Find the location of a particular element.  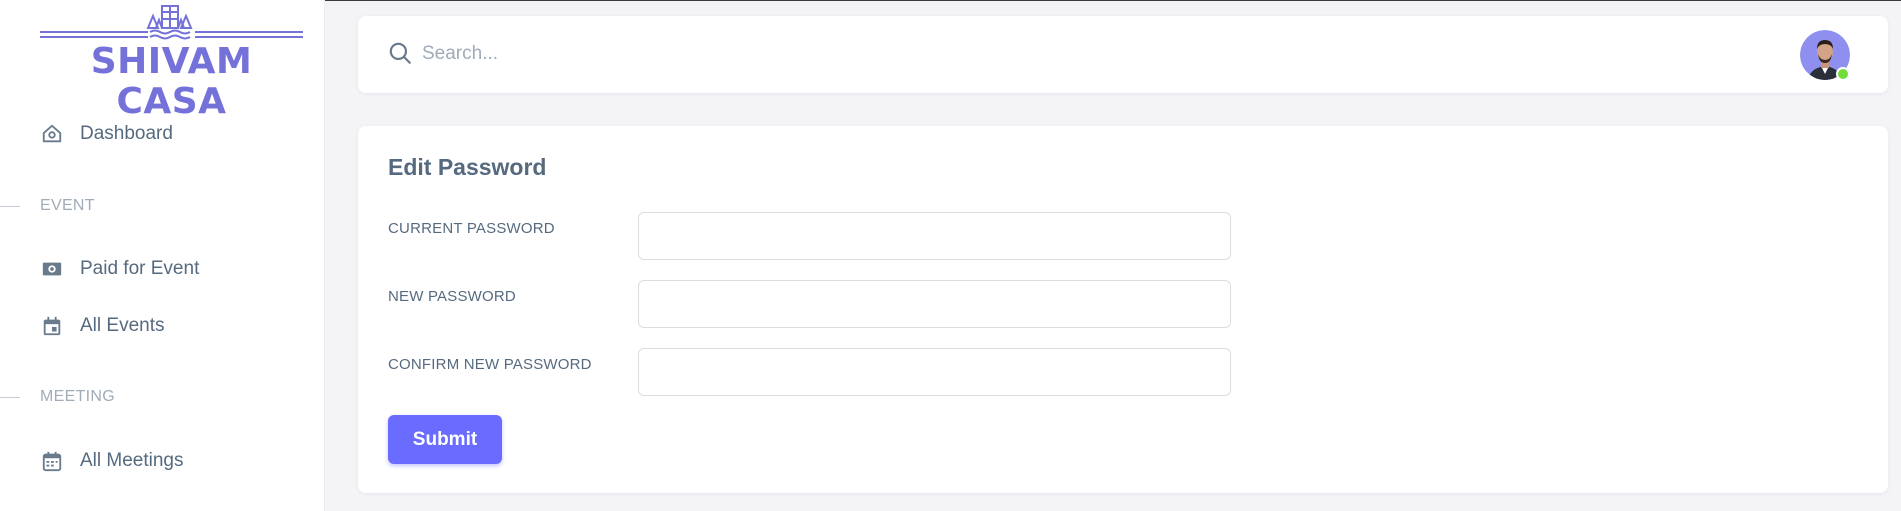

sidebar-item-paid-for-event: Paid for Event is located at coordinates (119, 269).